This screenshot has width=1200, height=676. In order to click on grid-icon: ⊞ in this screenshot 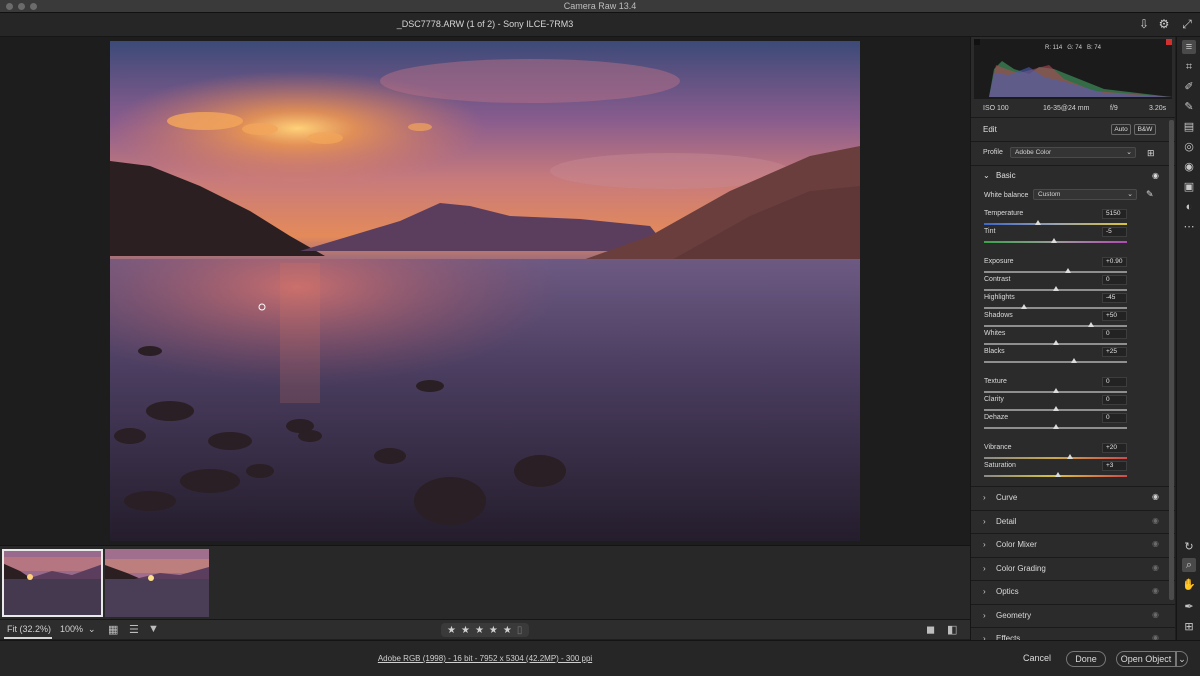, I will do `click(1189, 627)`.